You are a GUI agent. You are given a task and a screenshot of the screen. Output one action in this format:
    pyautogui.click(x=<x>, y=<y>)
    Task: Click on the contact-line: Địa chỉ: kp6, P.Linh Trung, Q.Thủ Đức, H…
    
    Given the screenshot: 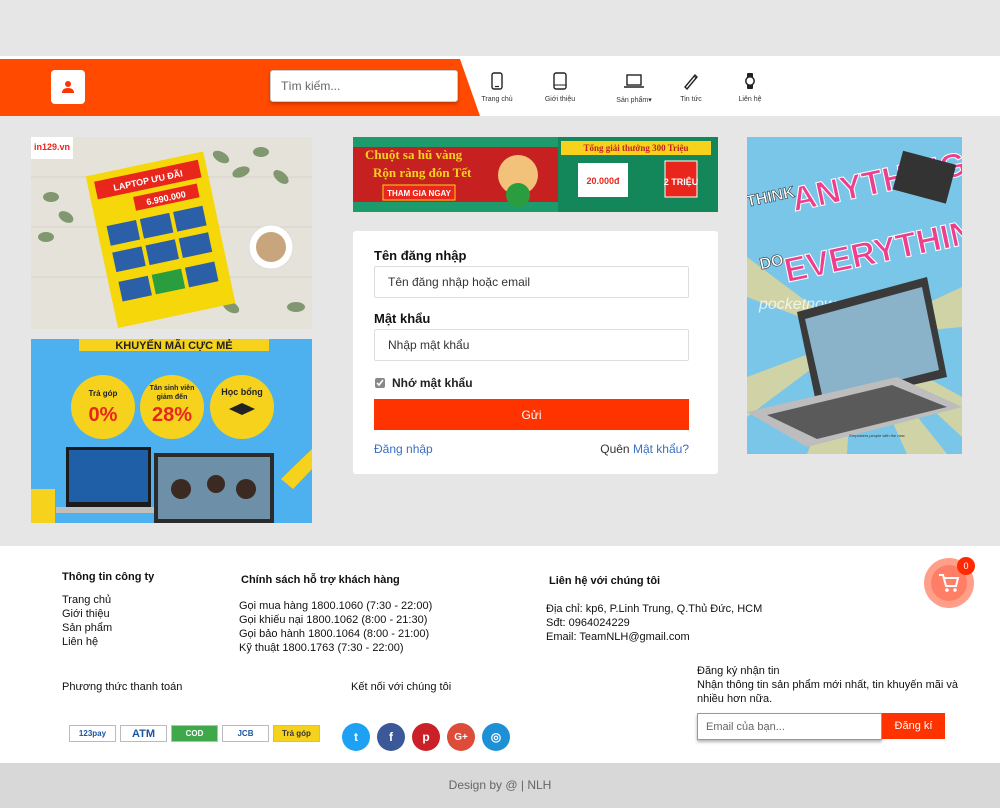 What is the action you would take?
    pyautogui.click(x=654, y=609)
    